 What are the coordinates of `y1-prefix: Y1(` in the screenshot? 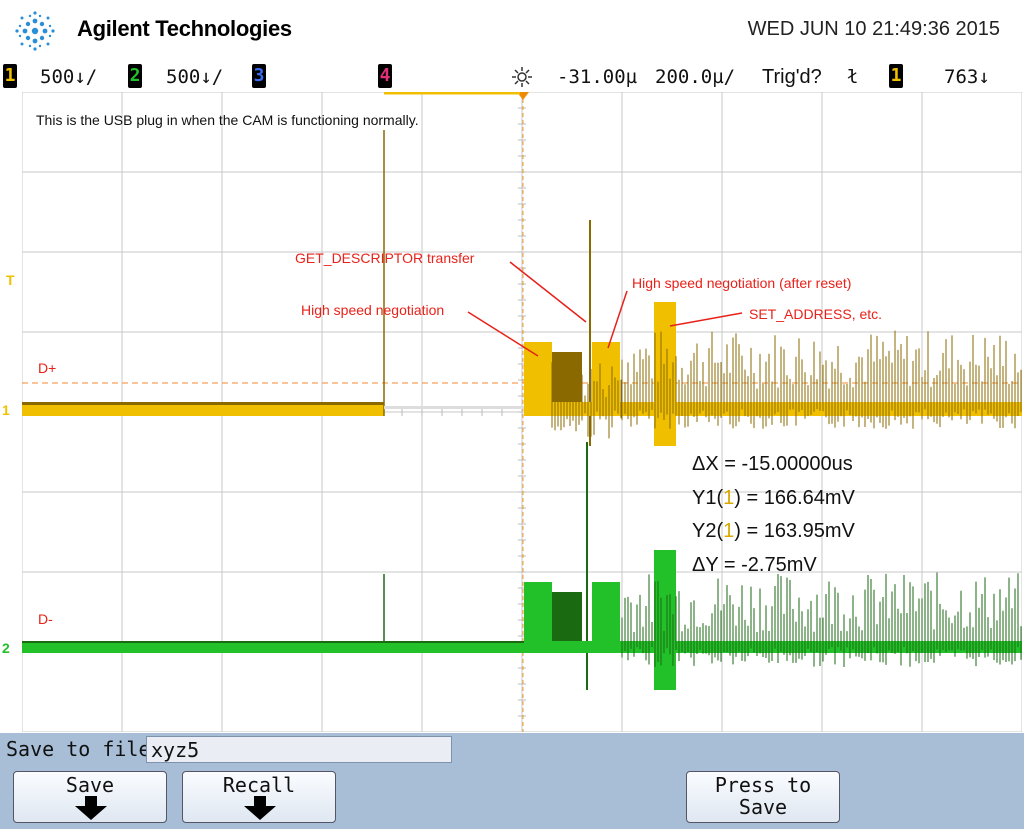 It's located at (708, 498).